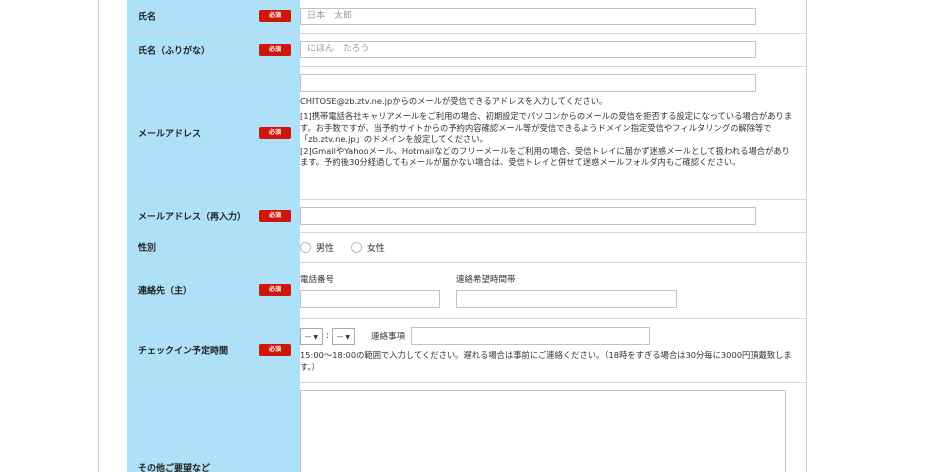  I want to click on gender-label: 性別, so click(147, 248).